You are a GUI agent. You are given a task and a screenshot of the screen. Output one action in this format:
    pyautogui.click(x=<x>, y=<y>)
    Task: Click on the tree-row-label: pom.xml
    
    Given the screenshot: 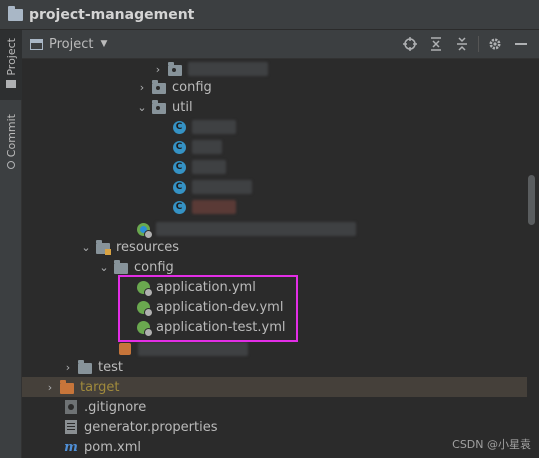 What is the action you would take?
    pyautogui.click(x=112, y=447)
    